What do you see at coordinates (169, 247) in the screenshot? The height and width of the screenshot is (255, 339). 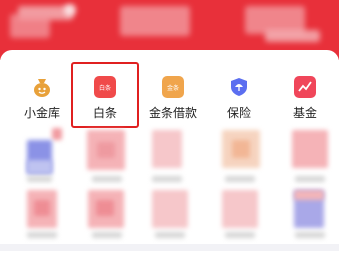 I see `bottom-divider` at bounding box center [169, 247].